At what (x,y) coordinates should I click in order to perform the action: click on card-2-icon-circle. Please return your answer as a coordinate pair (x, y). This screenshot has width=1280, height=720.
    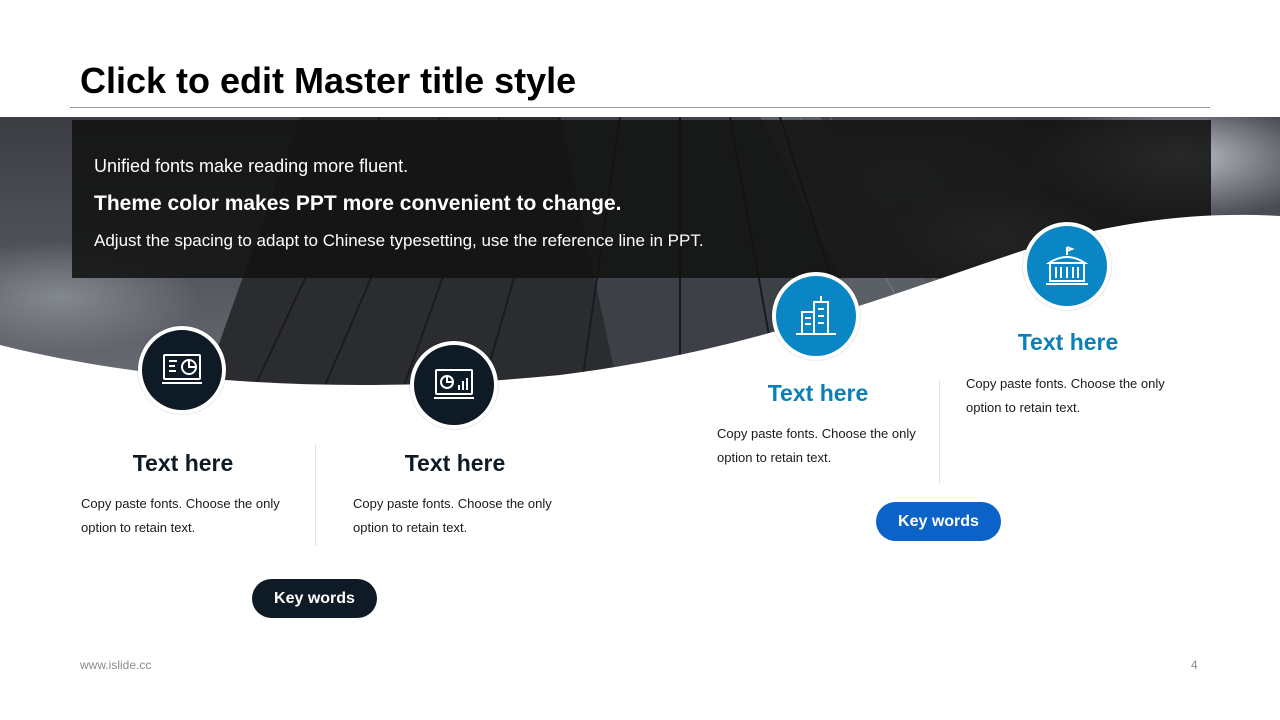
    Looking at the image, I should click on (454, 385).